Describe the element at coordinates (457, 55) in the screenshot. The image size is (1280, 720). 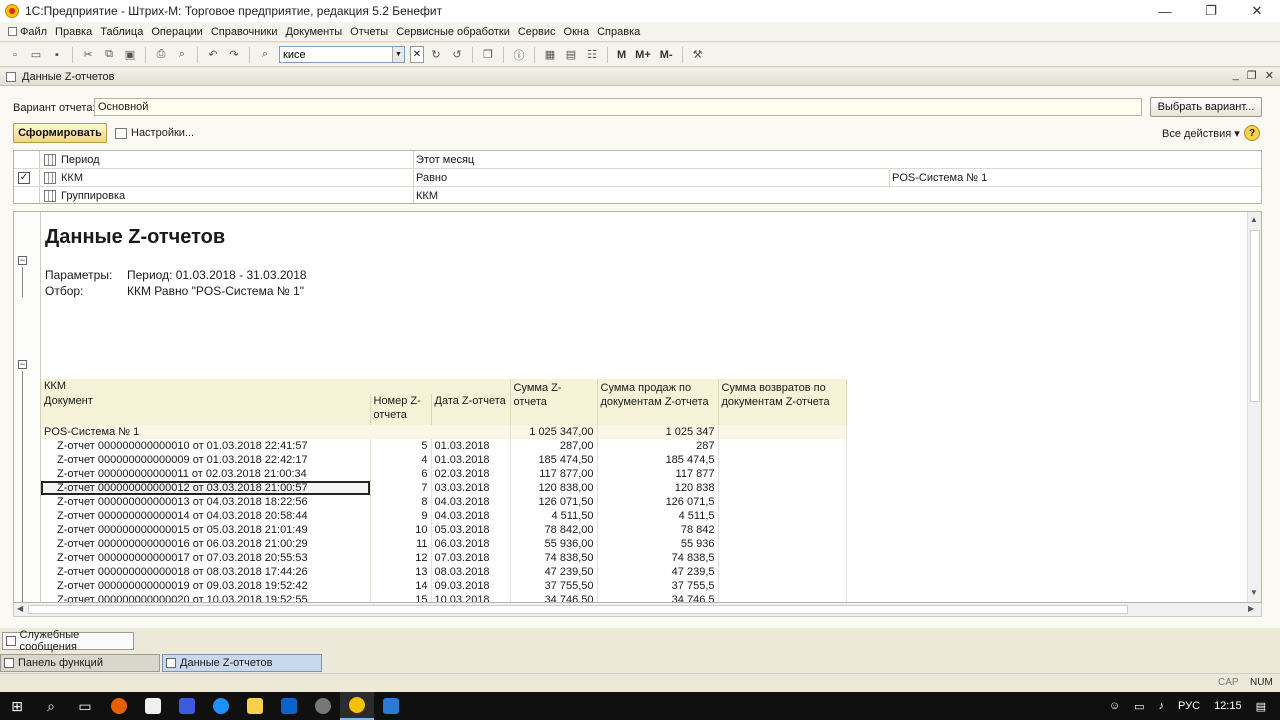
I see `find-previous-icon: ↺` at that location.